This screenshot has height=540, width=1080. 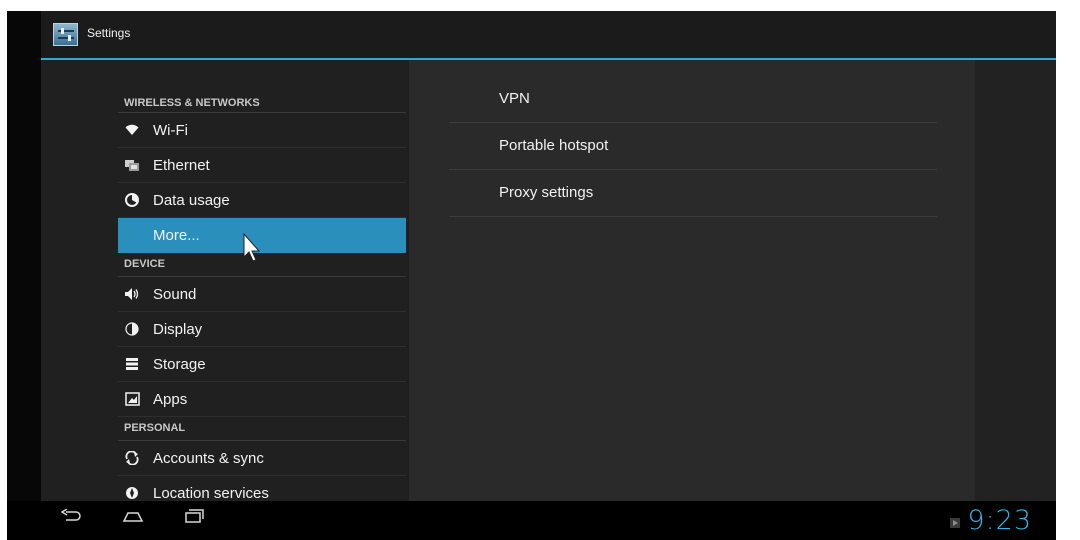 What do you see at coordinates (262, 364) in the screenshot?
I see `settings-item-storage: Storage` at bounding box center [262, 364].